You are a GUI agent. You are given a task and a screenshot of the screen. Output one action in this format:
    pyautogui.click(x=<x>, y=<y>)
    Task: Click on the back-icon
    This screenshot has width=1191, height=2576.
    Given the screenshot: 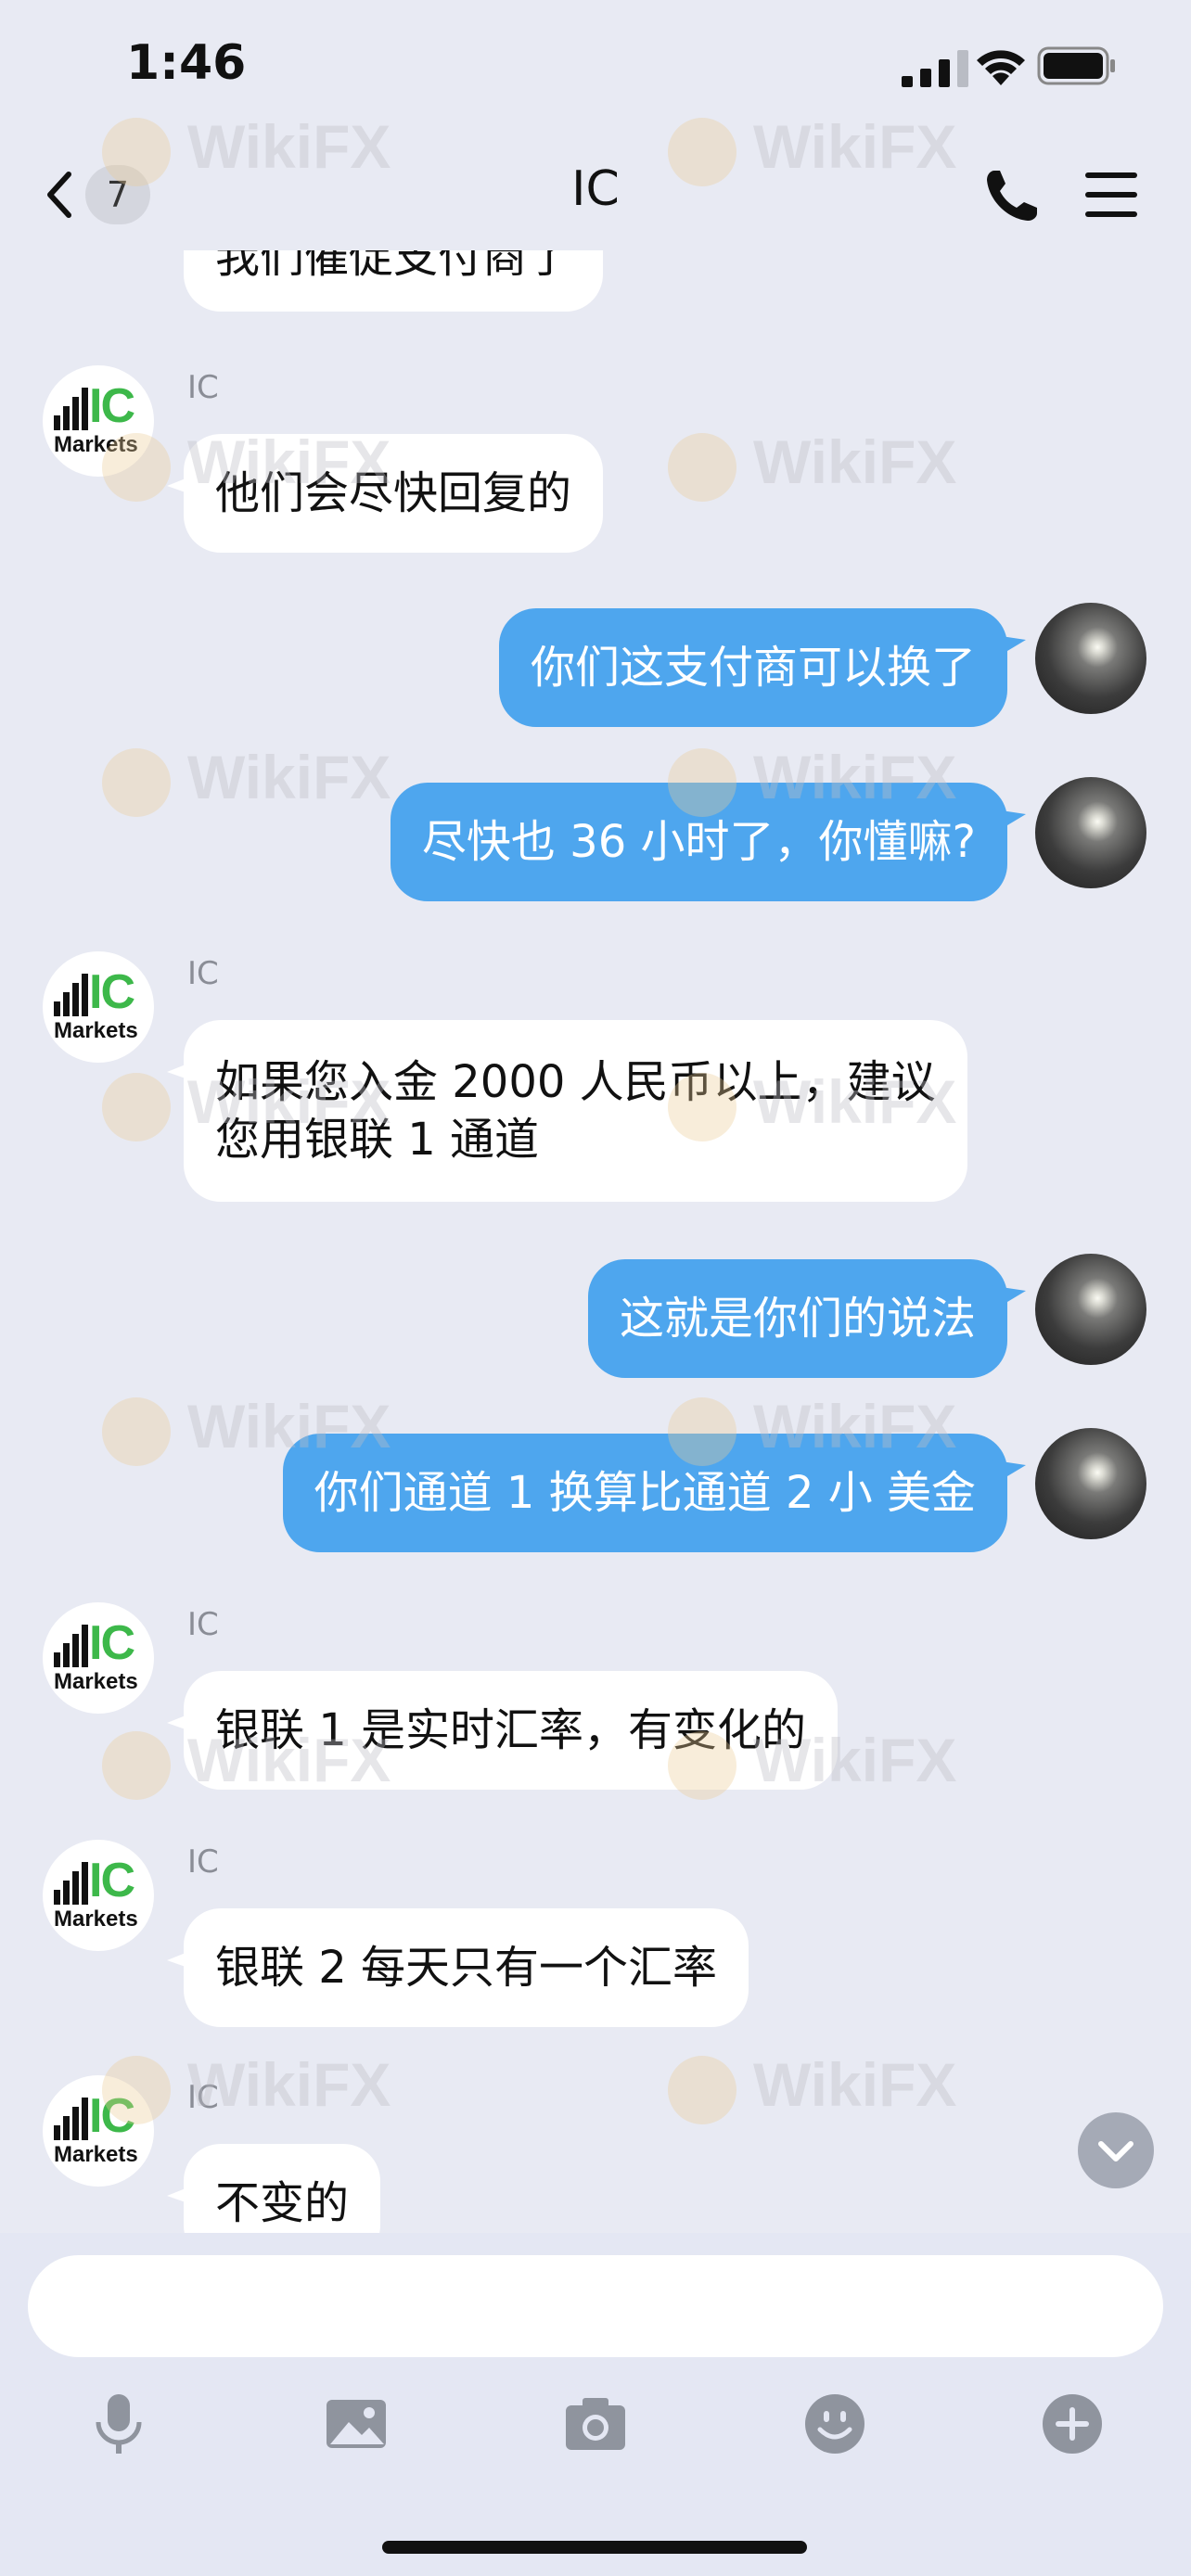 What is the action you would take?
    pyautogui.click(x=65, y=194)
    